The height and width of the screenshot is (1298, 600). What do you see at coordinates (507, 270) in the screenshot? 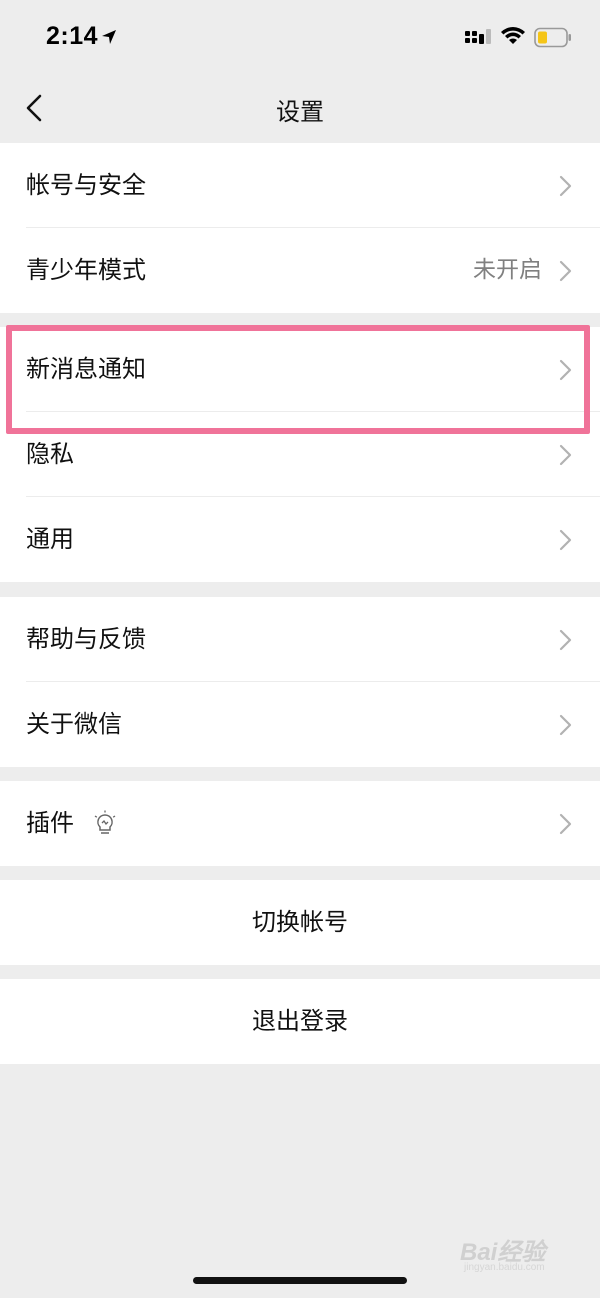
I see `settings-item-value: 未开启` at bounding box center [507, 270].